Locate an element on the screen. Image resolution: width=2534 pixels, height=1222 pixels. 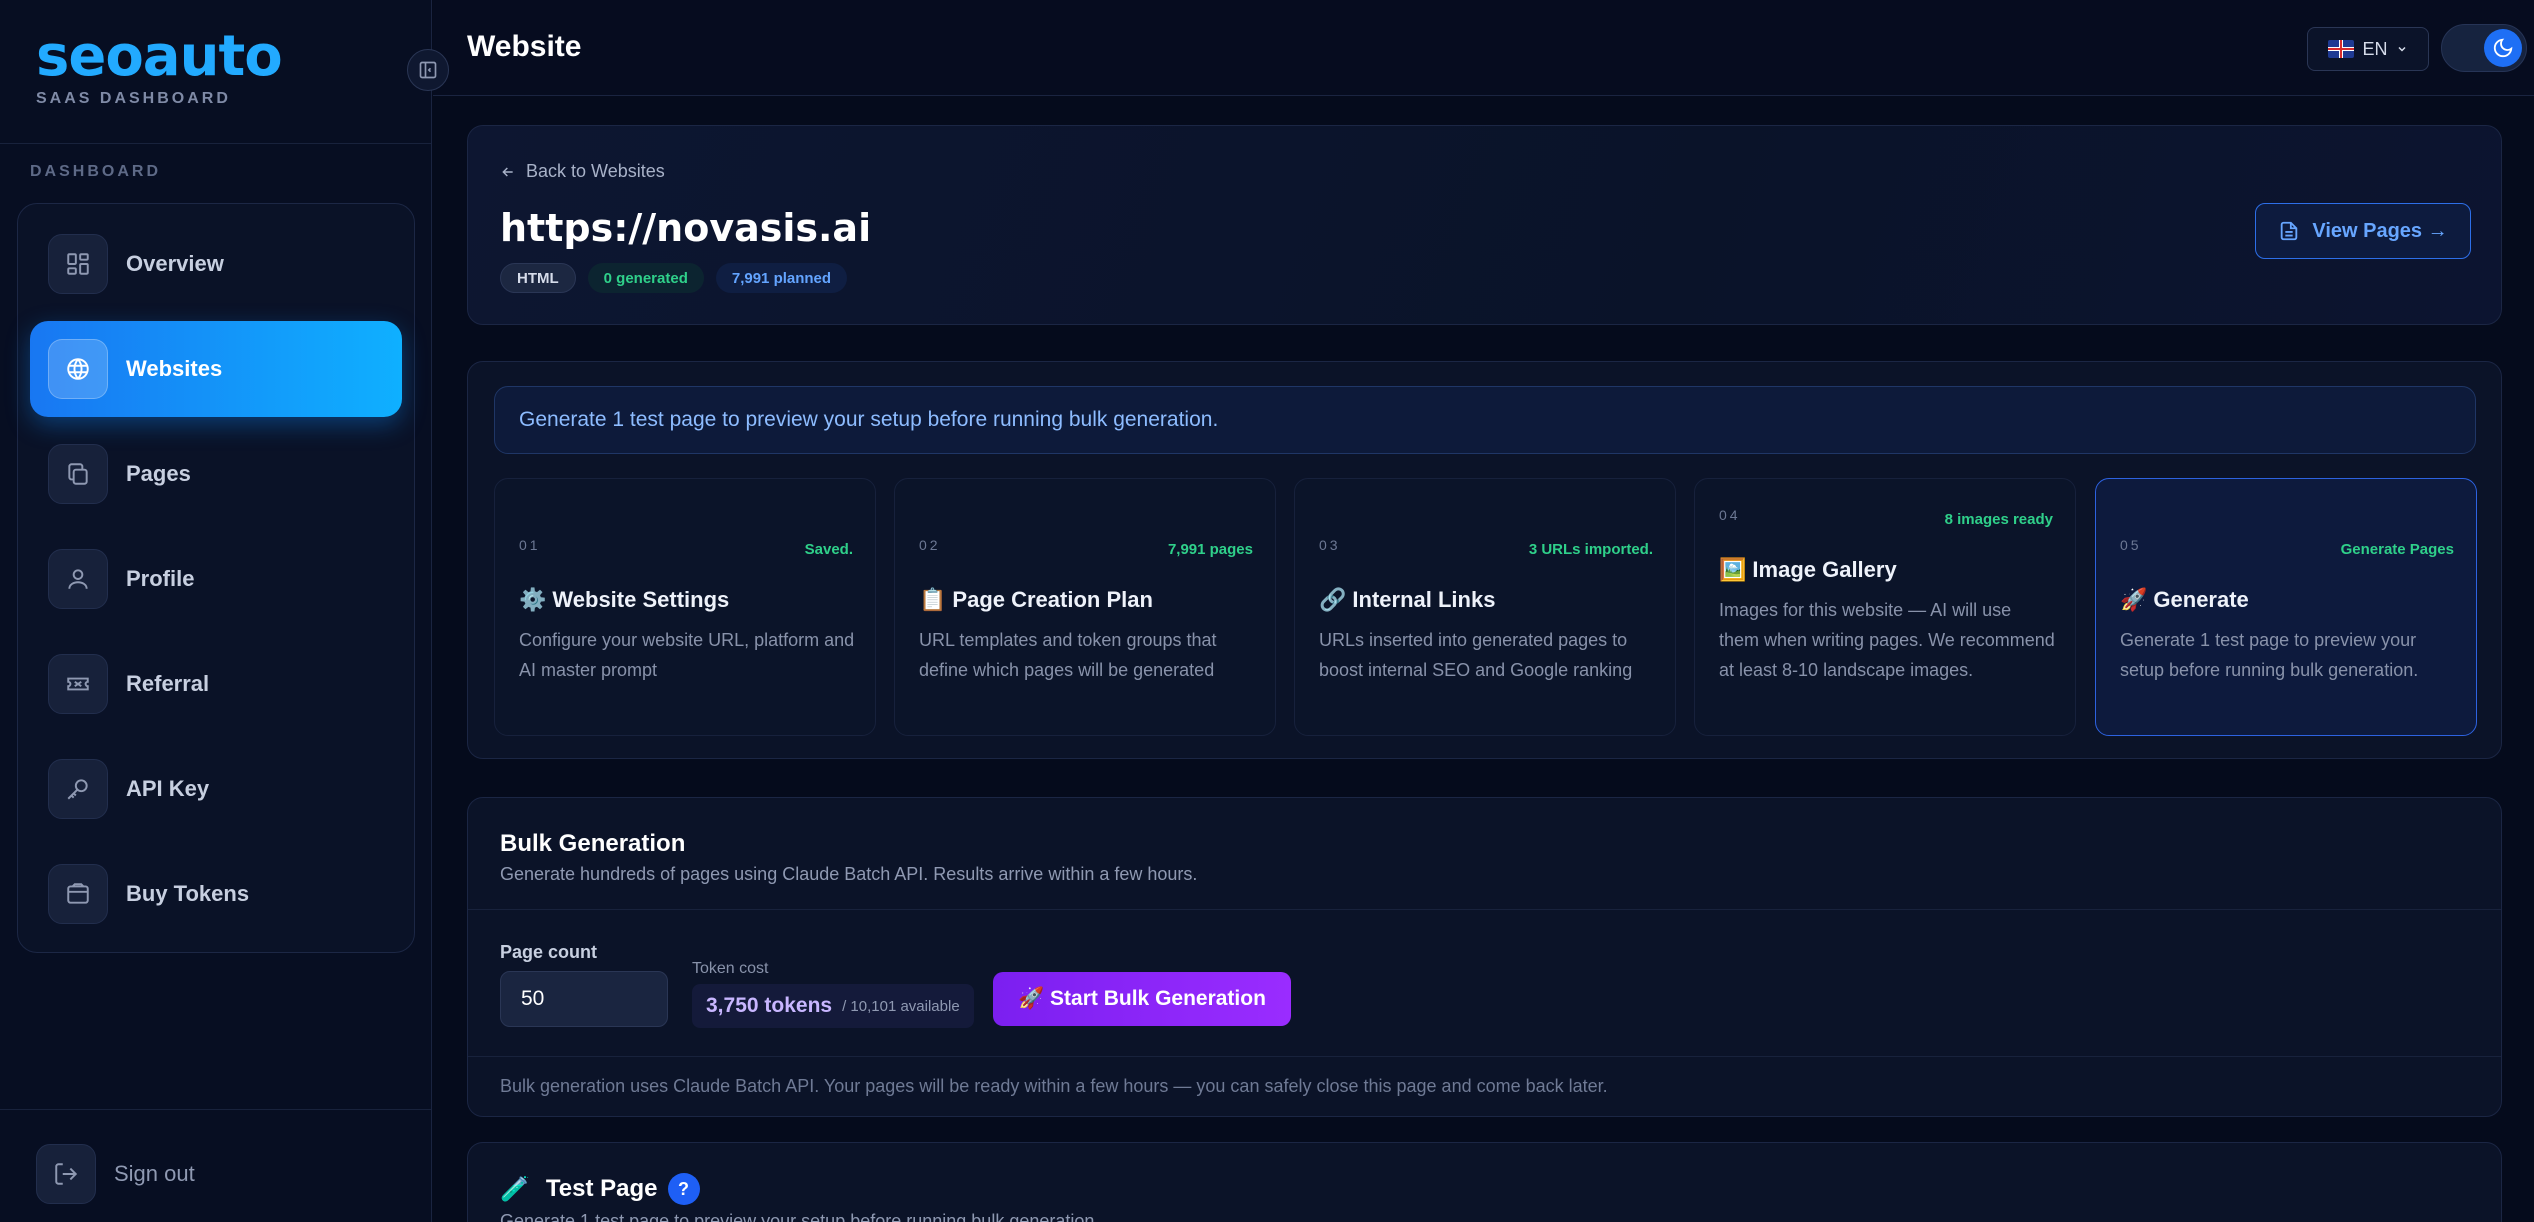
sidebar-section-label: DASHBOARD is located at coordinates (95, 171).